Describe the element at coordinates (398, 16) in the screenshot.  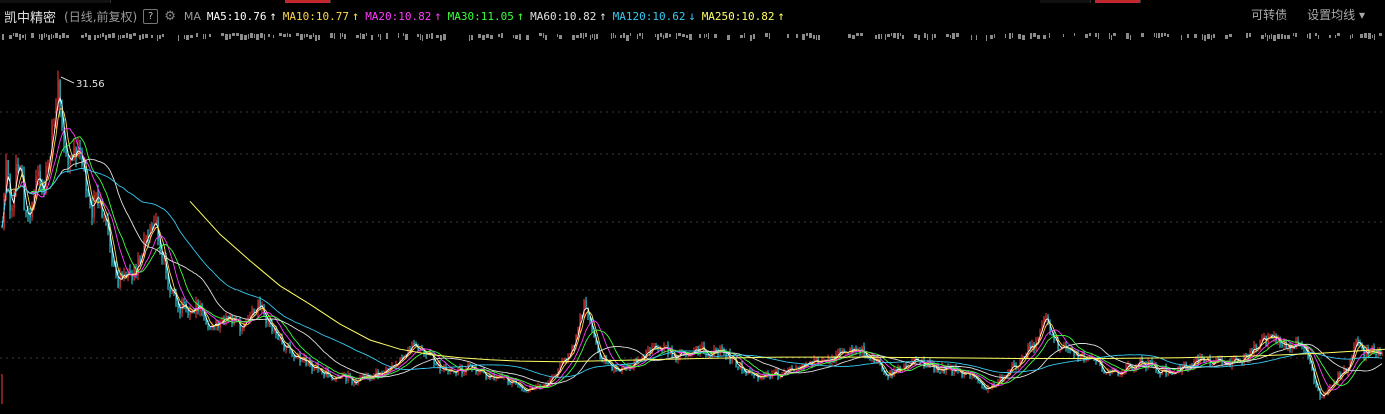
I see `ma-value: MA20:10.82` at that location.